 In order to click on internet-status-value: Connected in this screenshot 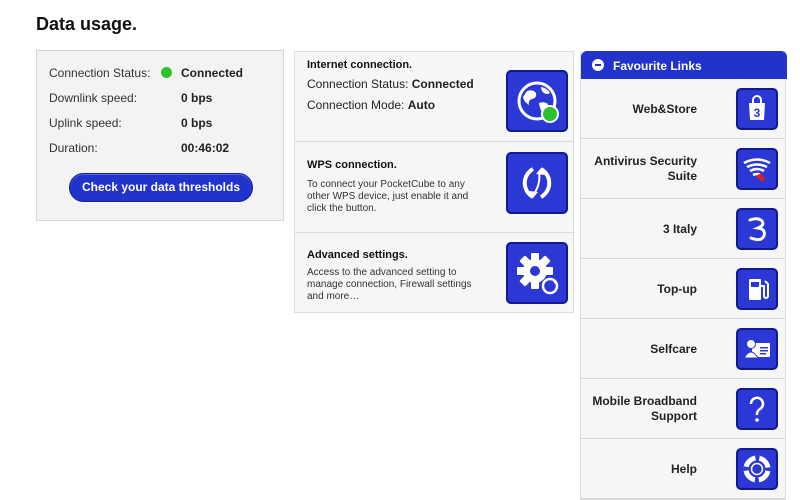, I will do `click(442, 84)`.